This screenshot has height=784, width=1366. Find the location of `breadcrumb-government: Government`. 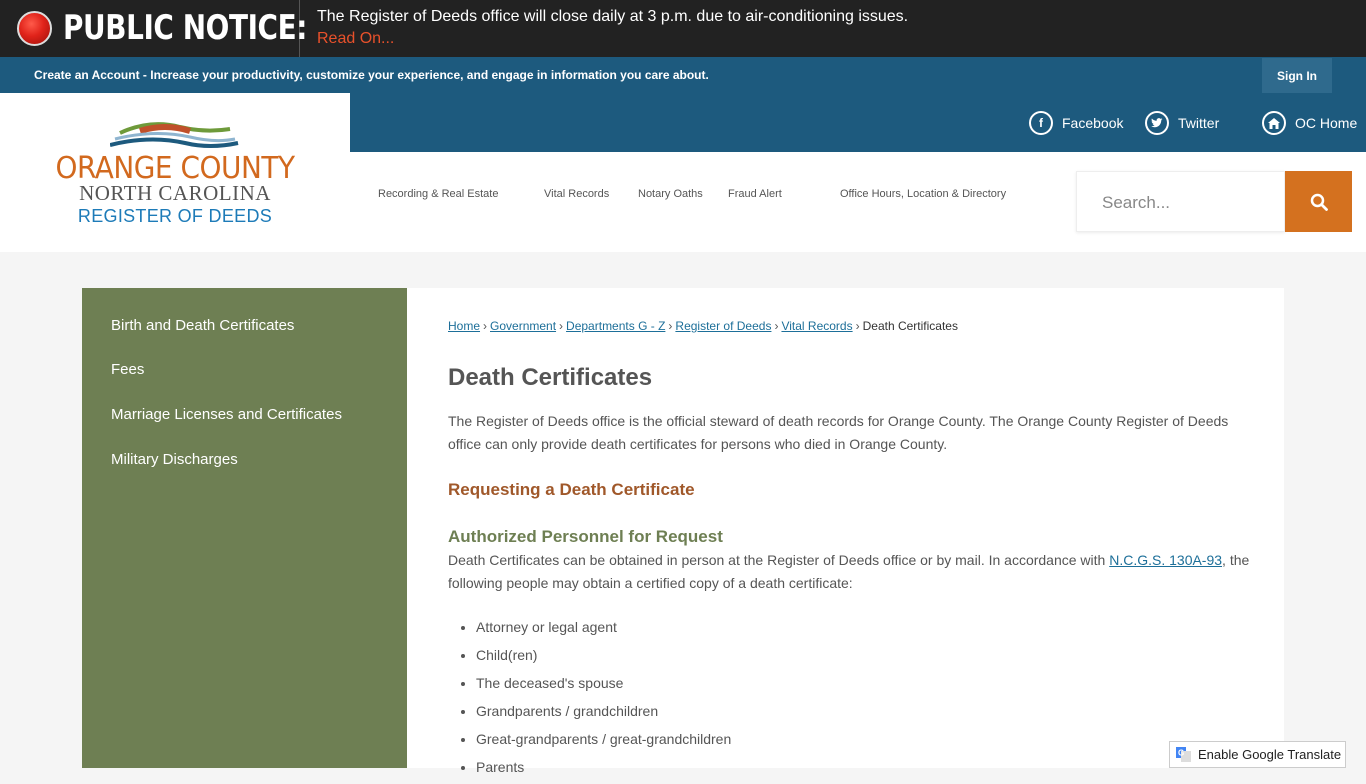

breadcrumb-government: Government is located at coordinates (523, 326).